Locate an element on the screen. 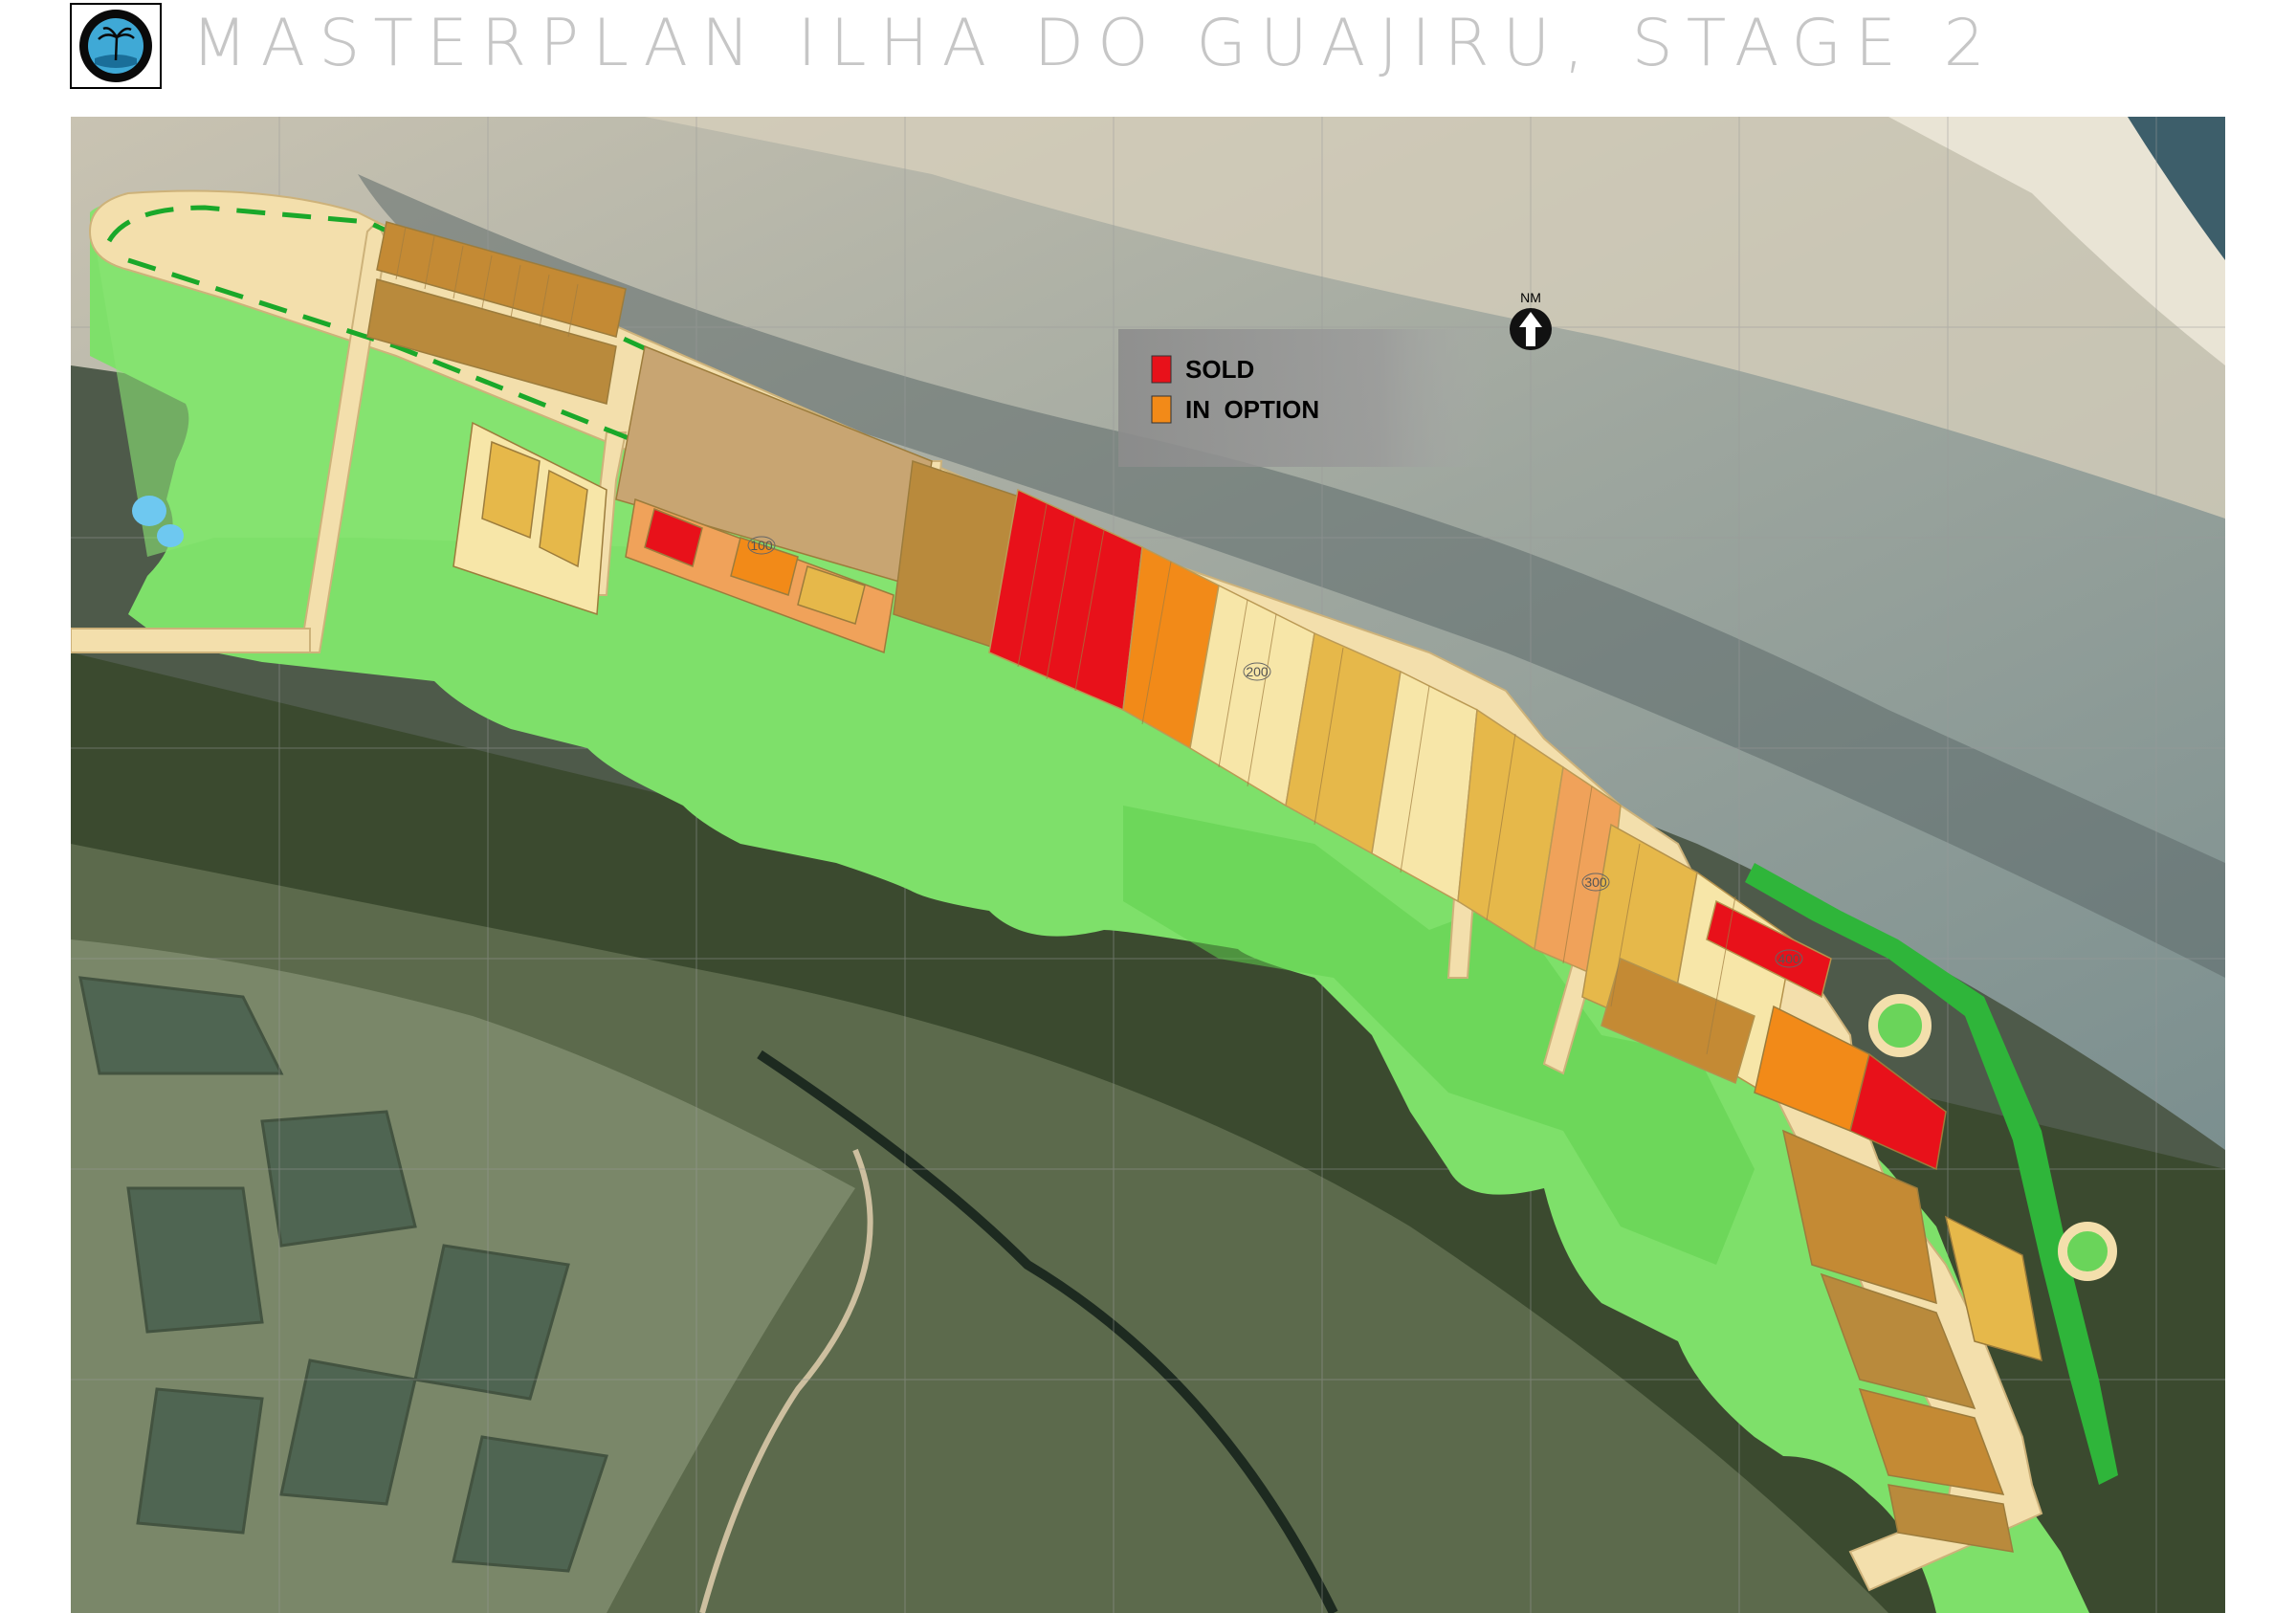 Image resolution: width=2296 pixels, height=1613 pixels. header-bar: MASTERPLAN ILHA DO GUAJIRU, STAGE 2 is located at coordinates (1148, 58).